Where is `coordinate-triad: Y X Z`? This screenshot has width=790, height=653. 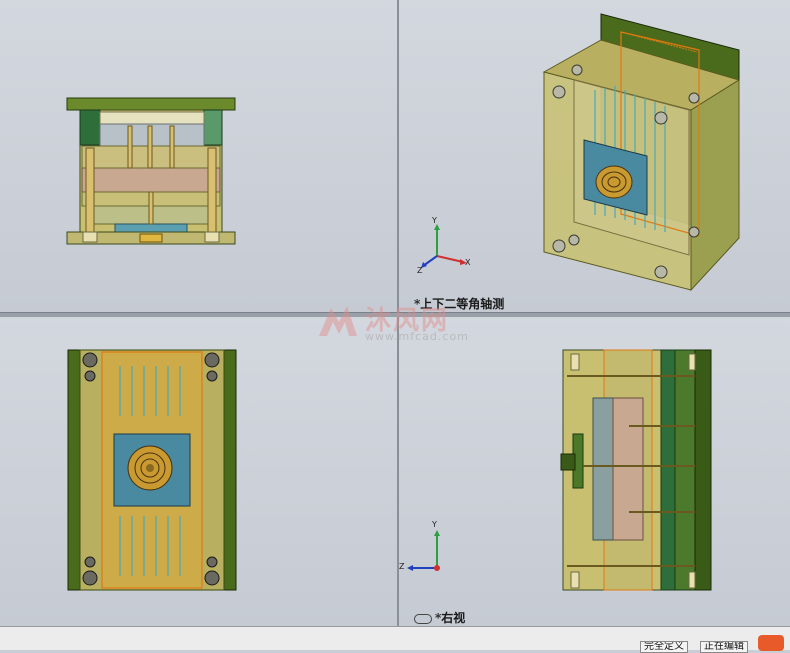
coordinate-triad: Y X Z is located at coordinates (445, 247).